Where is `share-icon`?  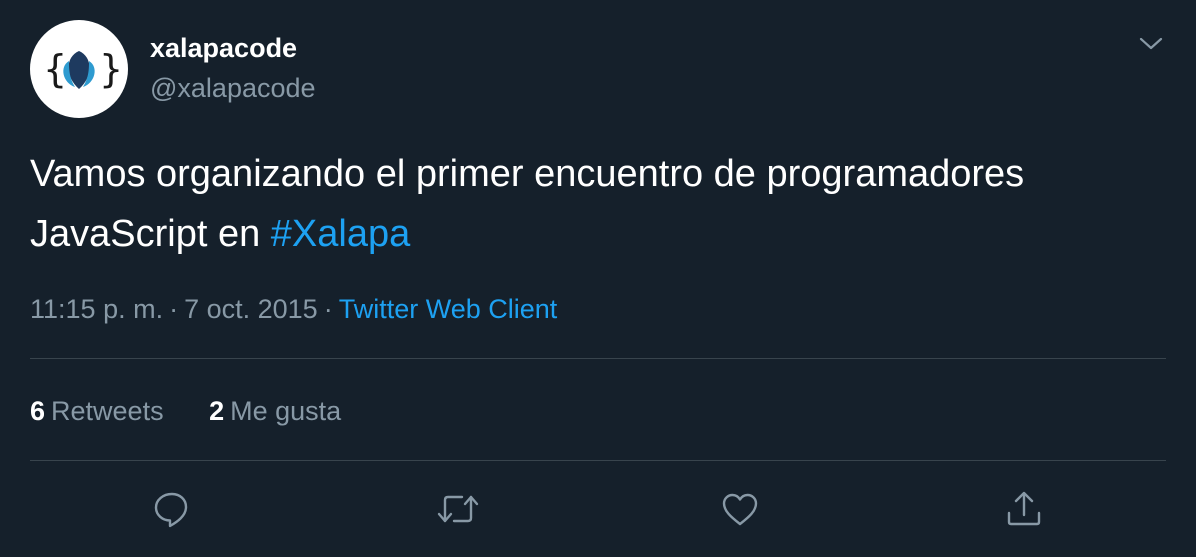
share-icon is located at coordinates (1024, 508).